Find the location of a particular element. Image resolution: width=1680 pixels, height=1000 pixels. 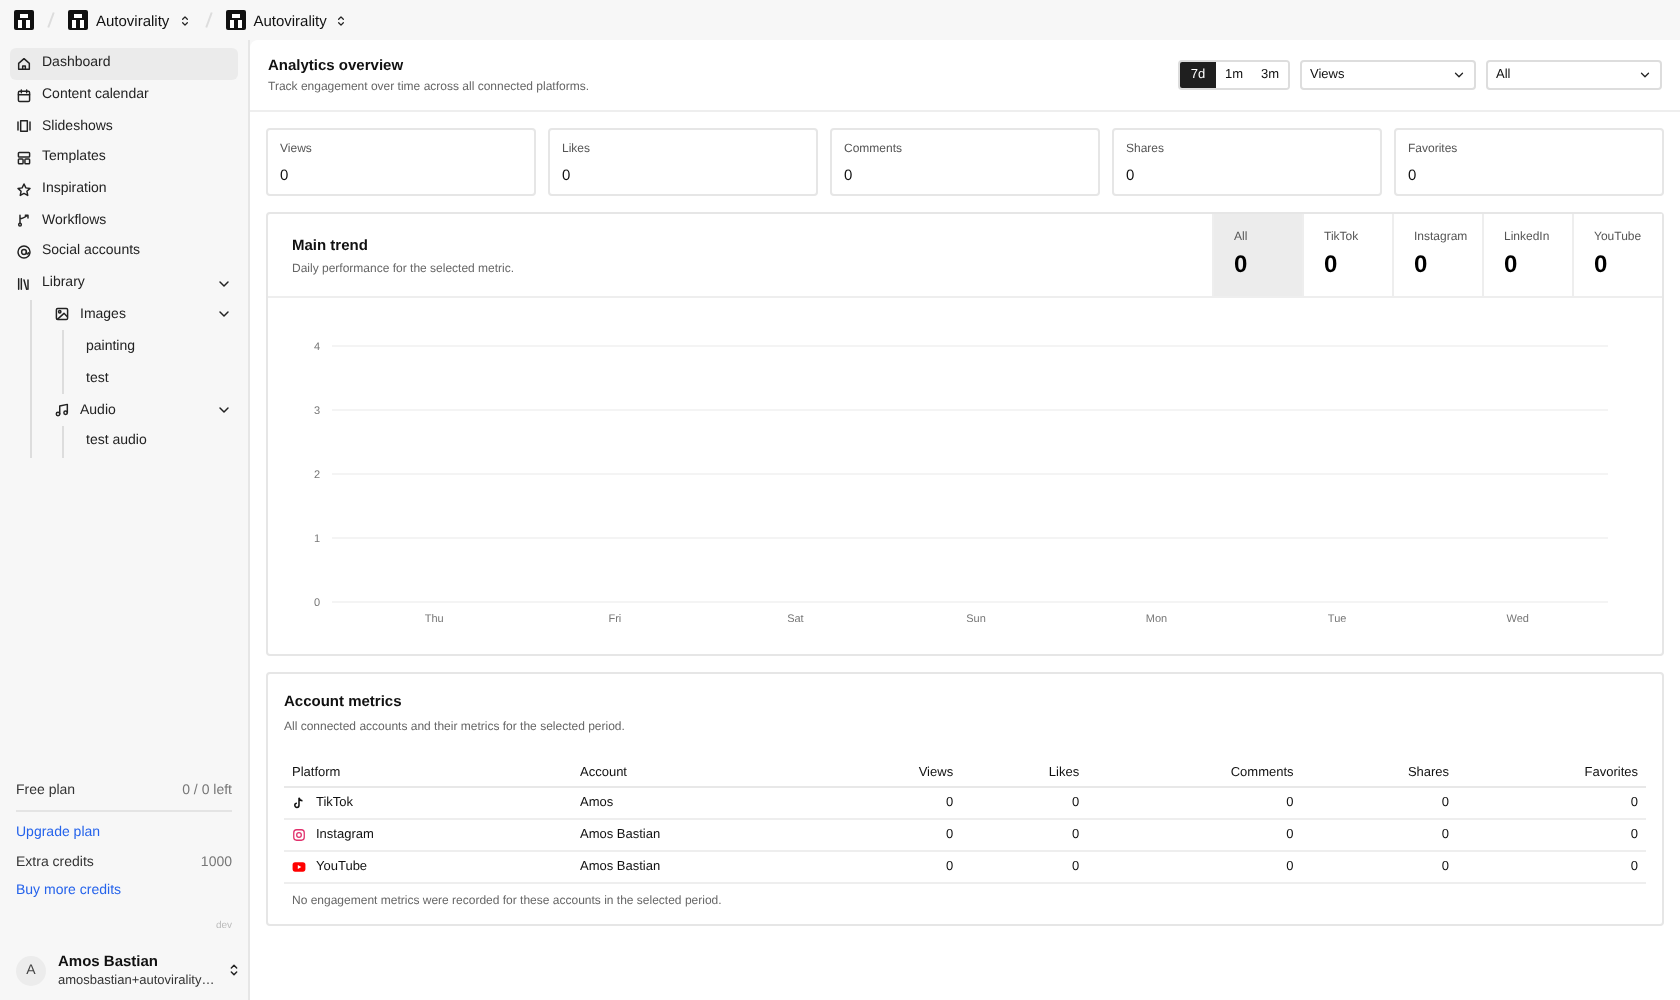

at-sign-icon is located at coordinates (24, 251).